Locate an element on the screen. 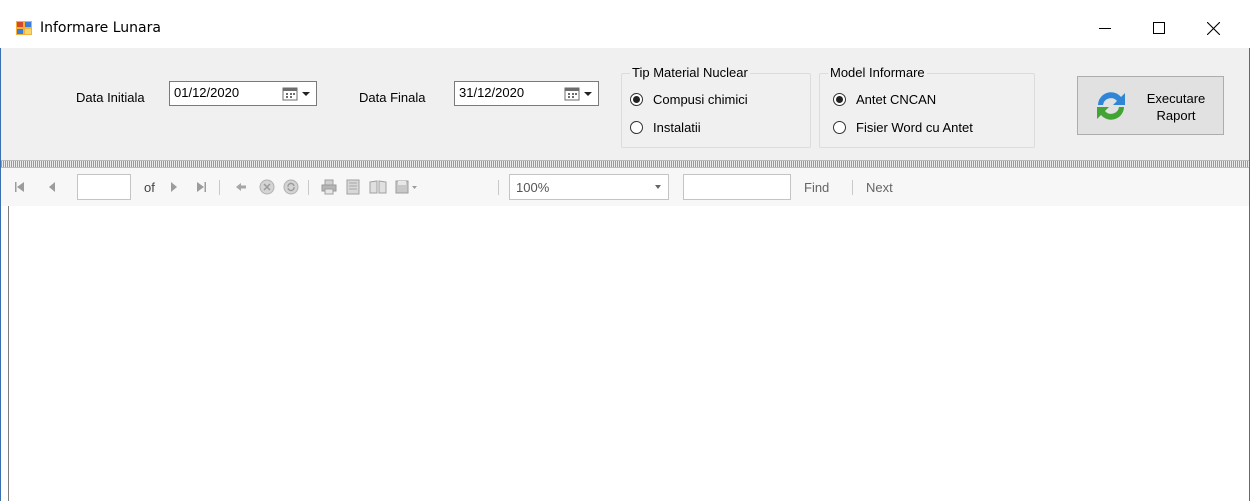  radio-instalatii-label: Instalatii is located at coordinates (677, 127).